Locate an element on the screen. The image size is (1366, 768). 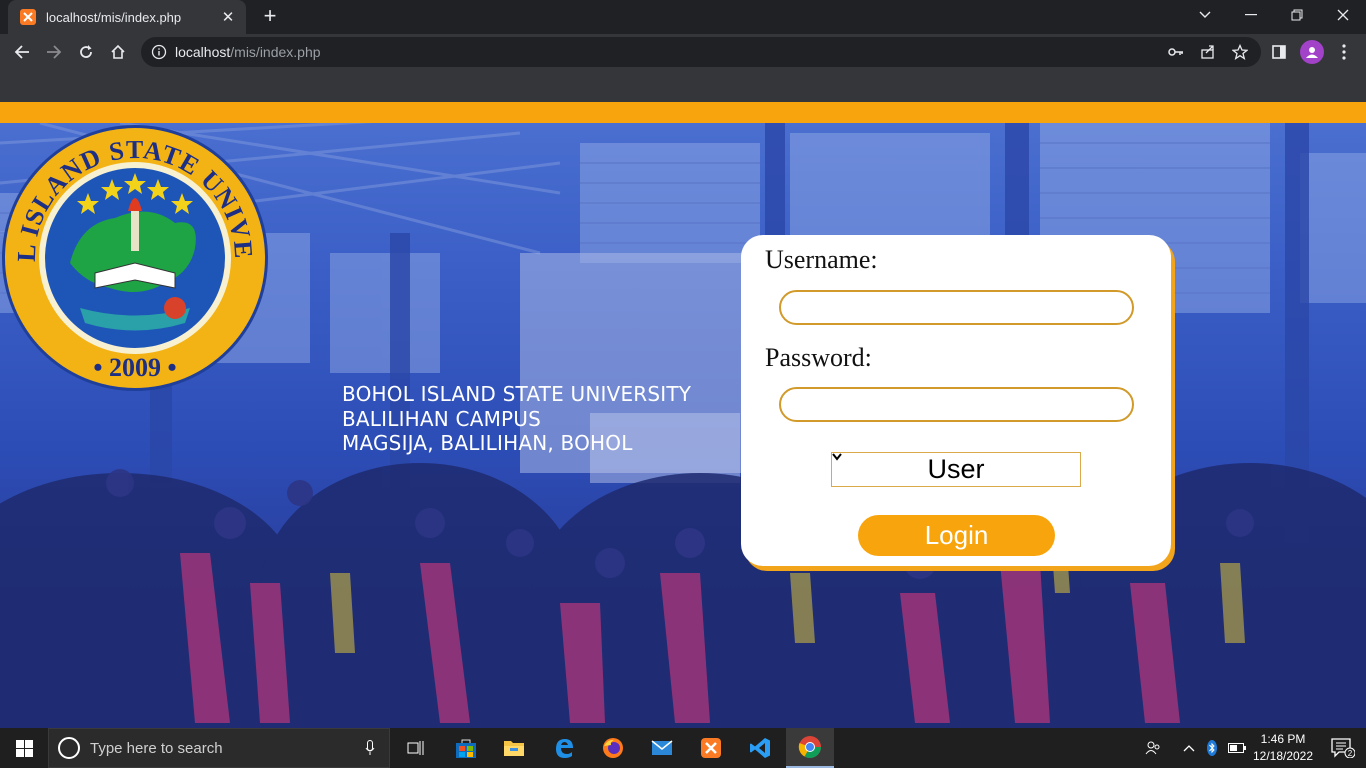
taskbar-clock: 1:46 PM 12/18/2022 is located at coordinates (1283, 748).